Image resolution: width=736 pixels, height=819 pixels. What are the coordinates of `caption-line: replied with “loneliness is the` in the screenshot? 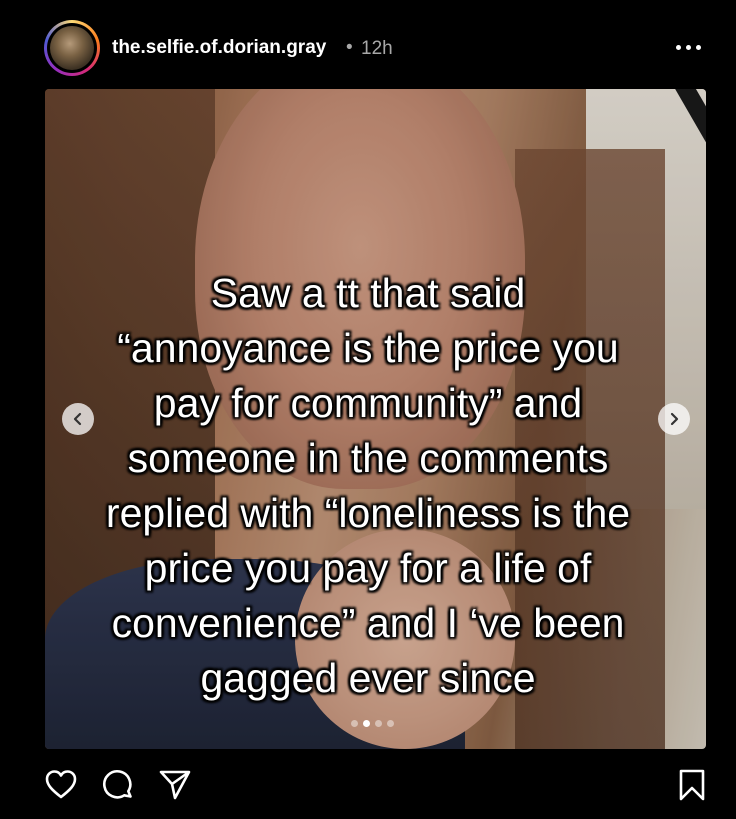 It's located at (368, 513).